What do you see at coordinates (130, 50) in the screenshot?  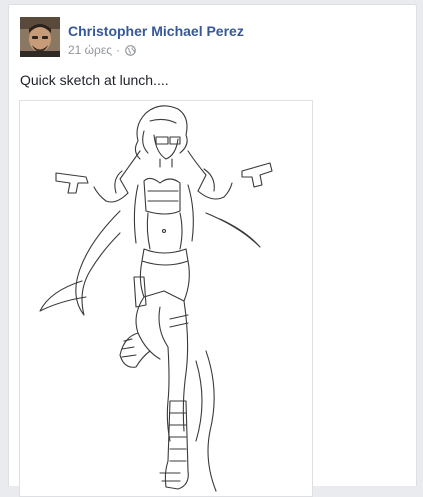 I see `globe-icon` at bounding box center [130, 50].